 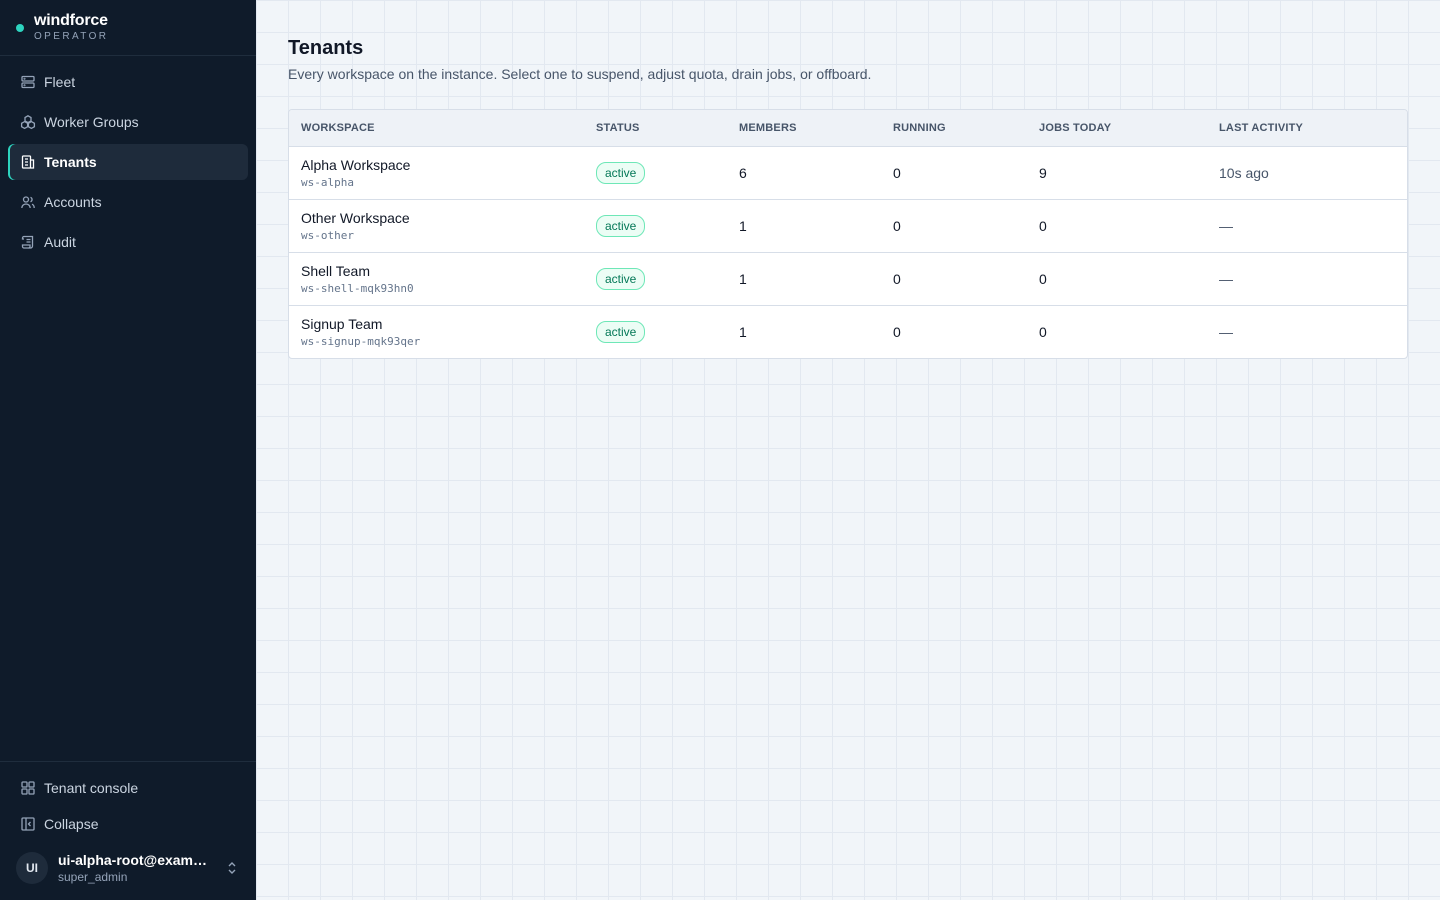 I want to click on boxes-icon, so click(x=28, y=122).